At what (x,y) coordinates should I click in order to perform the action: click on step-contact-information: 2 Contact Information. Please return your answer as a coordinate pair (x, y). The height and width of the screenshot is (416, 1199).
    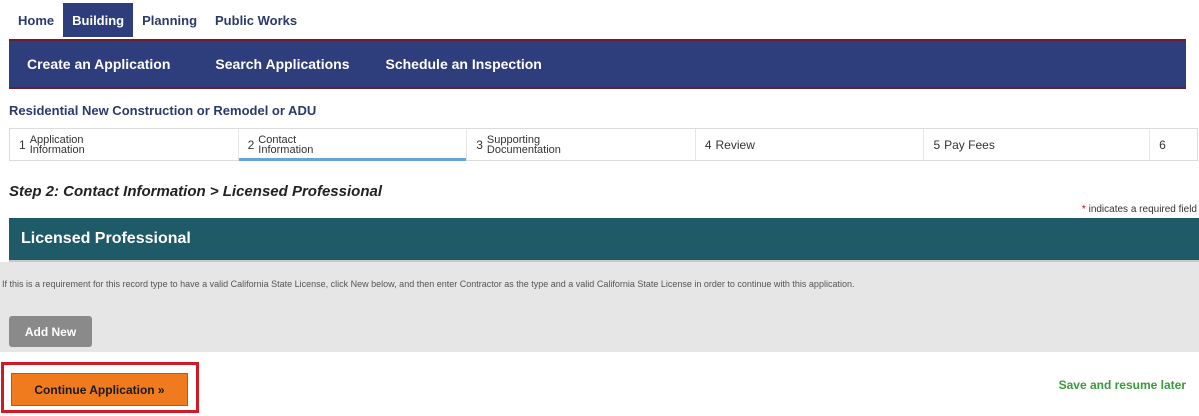
    Looking at the image, I should click on (353, 145).